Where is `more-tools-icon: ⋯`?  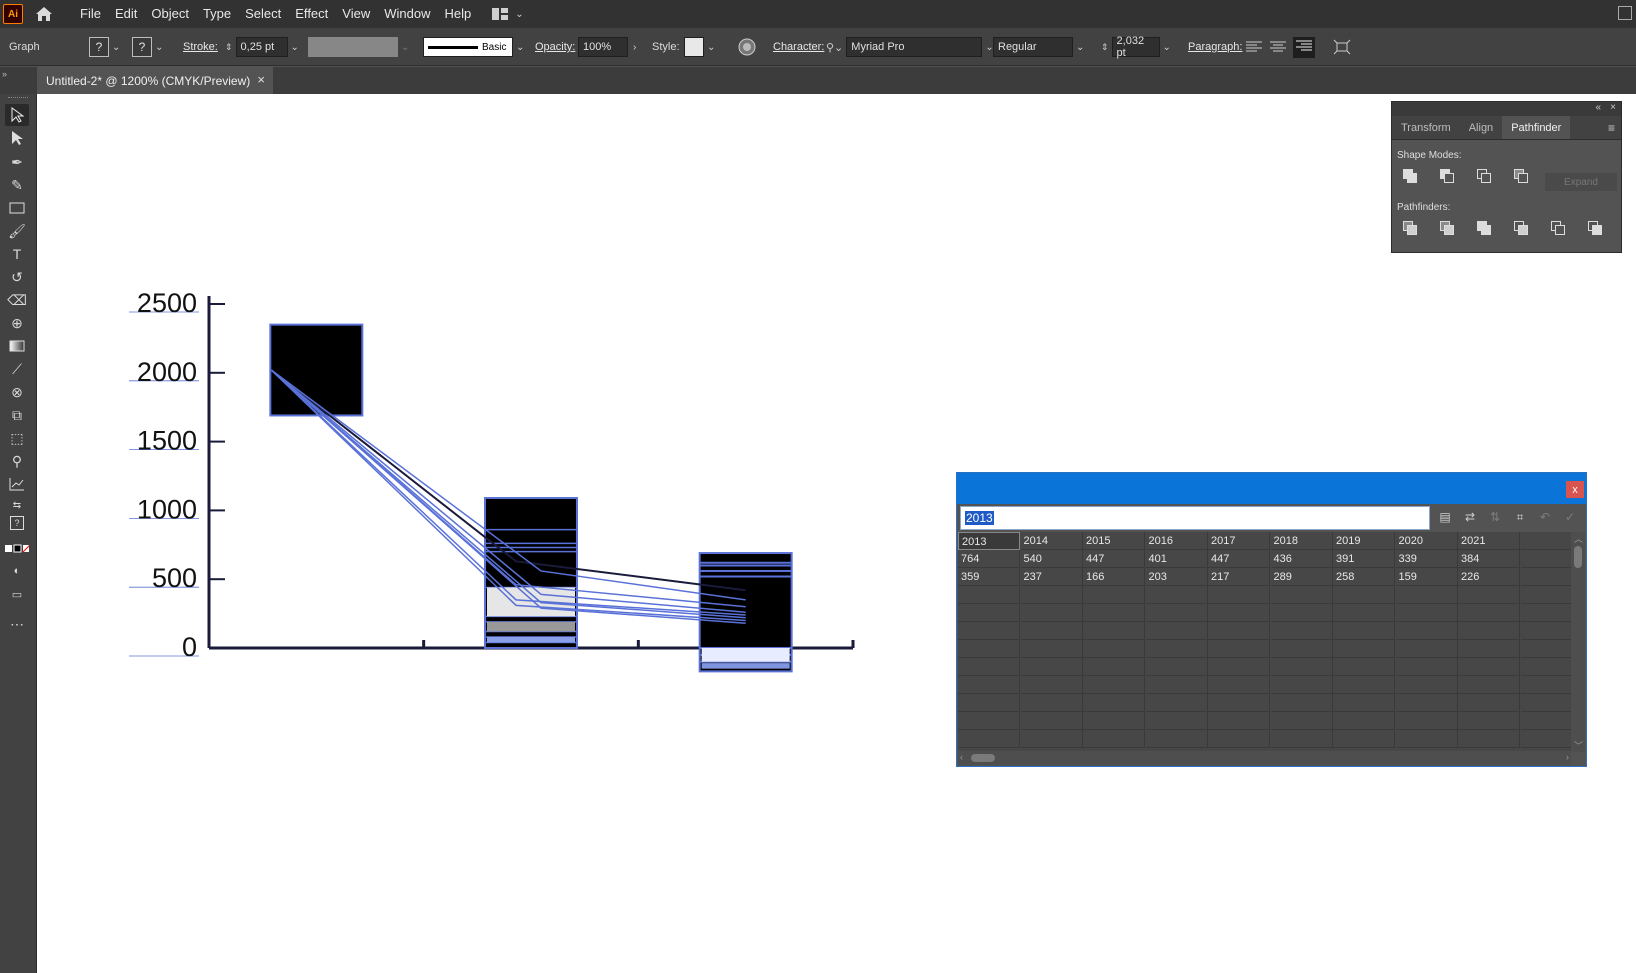 more-tools-icon: ⋯ is located at coordinates (17, 624).